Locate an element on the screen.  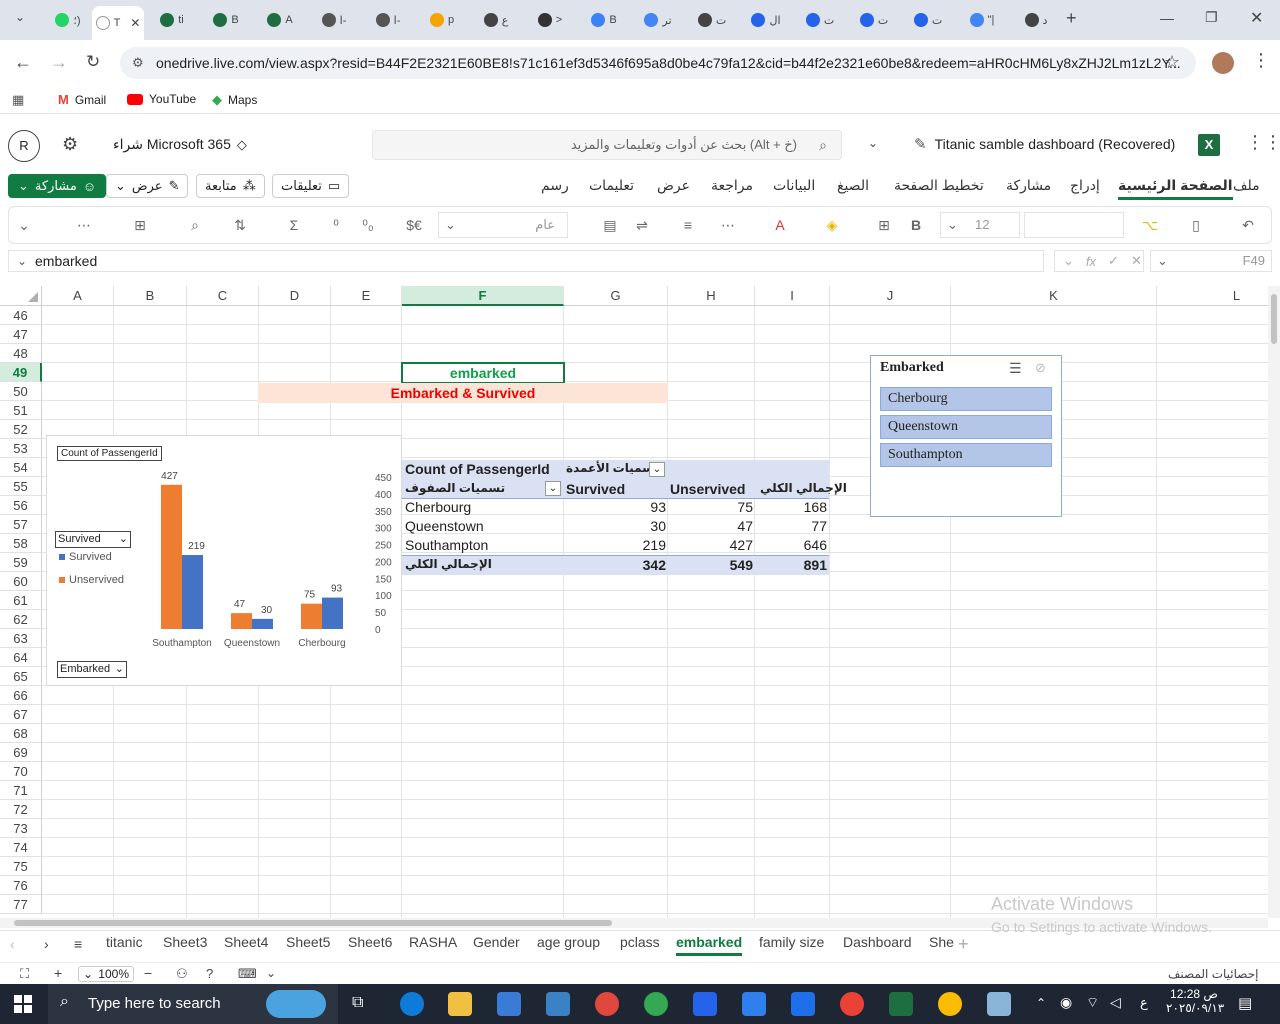
menu-tab: مشاركة is located at coordinates (1028, 185).